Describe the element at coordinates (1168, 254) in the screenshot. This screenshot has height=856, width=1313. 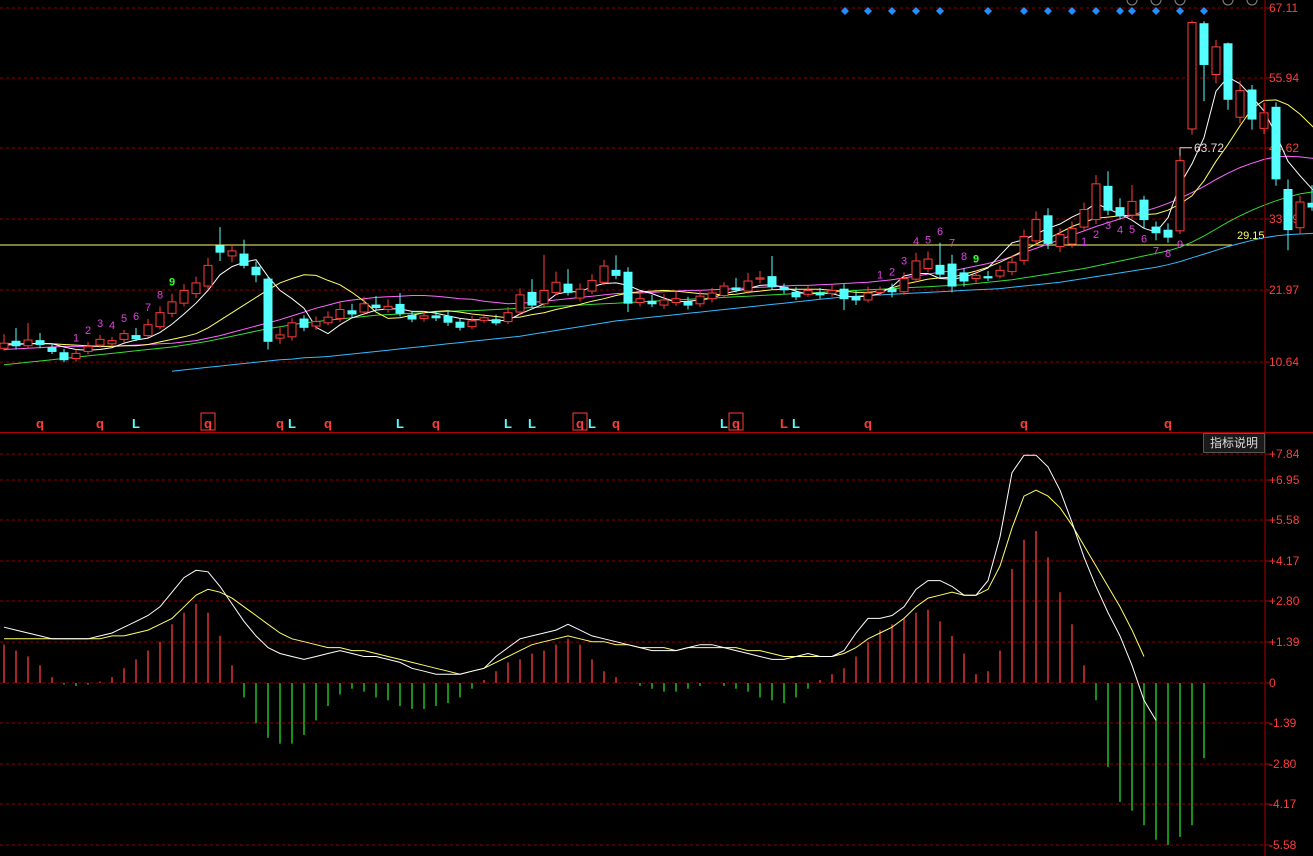
I see `setup-count-label: 8` at that location.